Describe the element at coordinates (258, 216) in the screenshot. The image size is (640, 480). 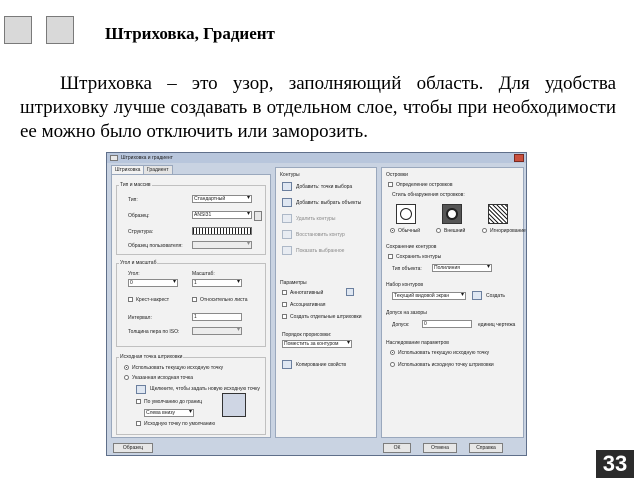
I see `pattern-browse-button` at that location.